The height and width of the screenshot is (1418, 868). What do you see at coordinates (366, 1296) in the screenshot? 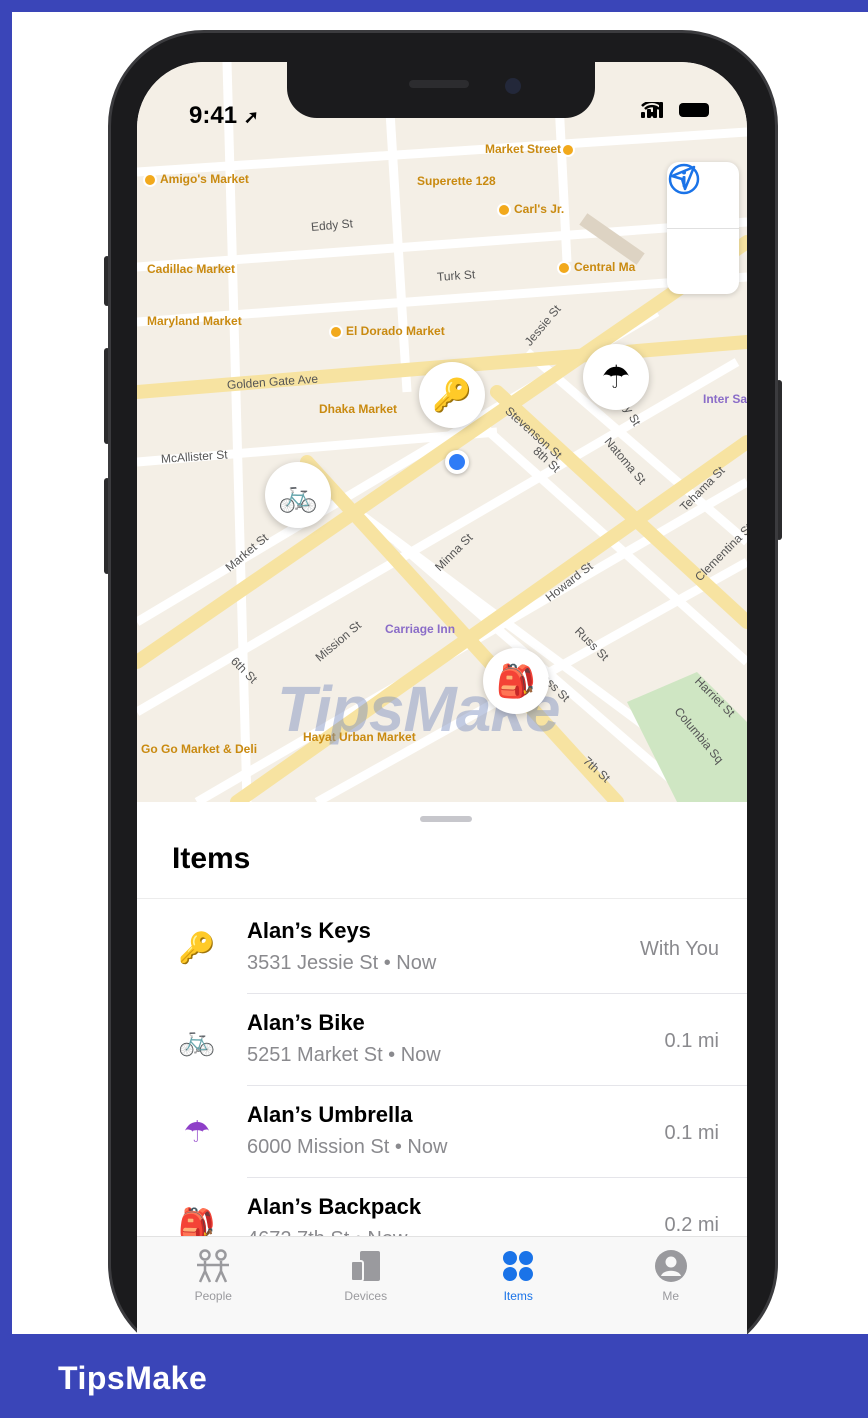
I see `tab-label: Devices` at bounding box center [366, 1296].